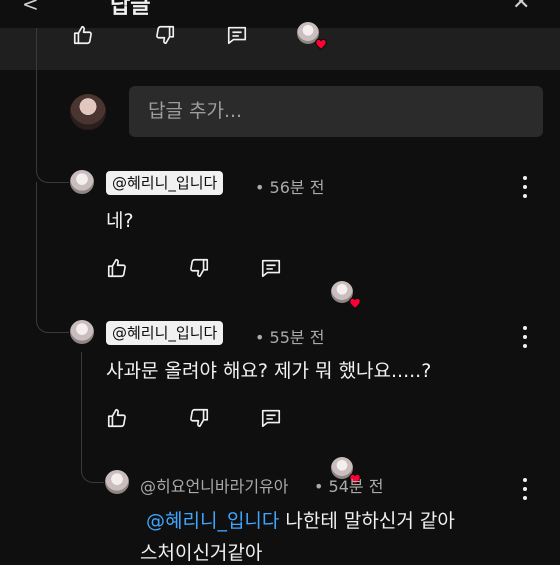  Describe the element at coordinates (201, 553) in the screenshot. I see `comment-text-line2: 스처이신거같아` at that location.